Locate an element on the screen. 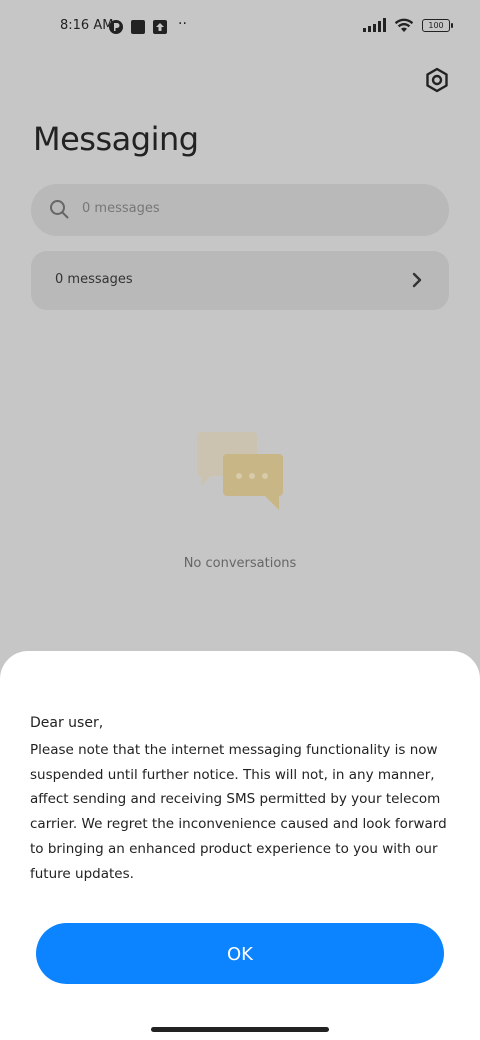 The image size is (480, 1040). status-right-group: 100 is located at coordinates (408, 25).